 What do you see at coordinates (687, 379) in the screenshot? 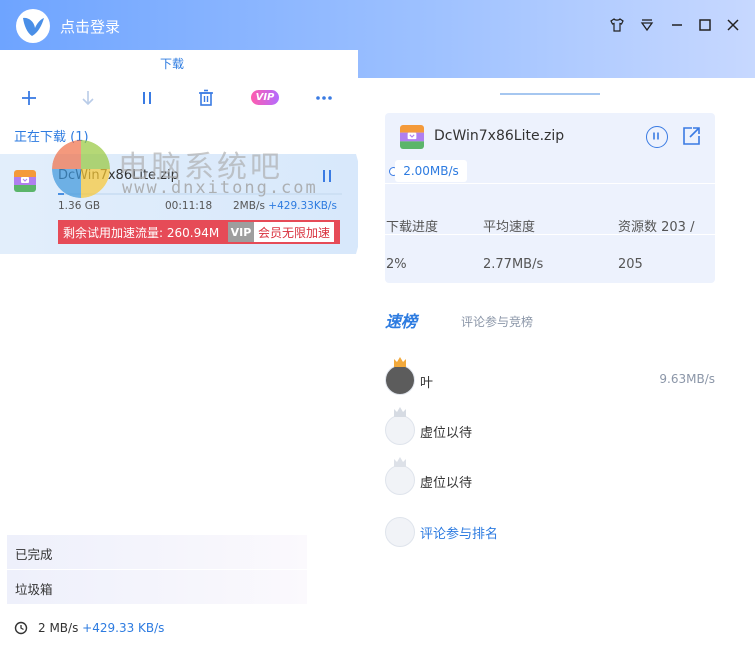
I see `leaderboard-speed: 9.63MB/s` at bounding box center [687, 379].